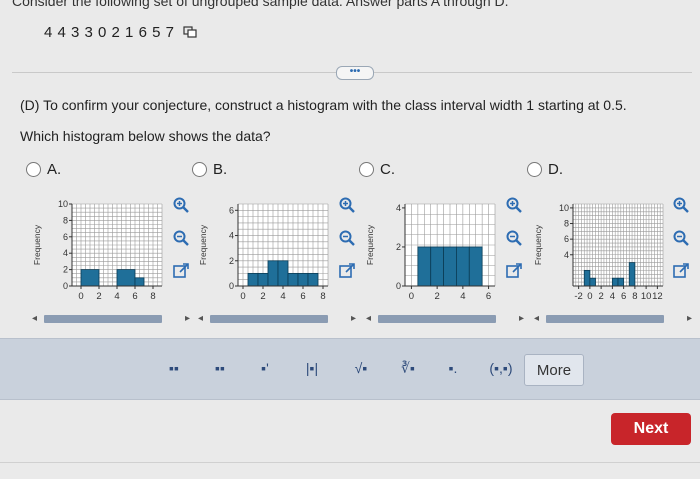 This screenshot has width=700, height=479. Describe the element at coordinates (534, 169) in the screenshot. I see `radio-d` at that location.